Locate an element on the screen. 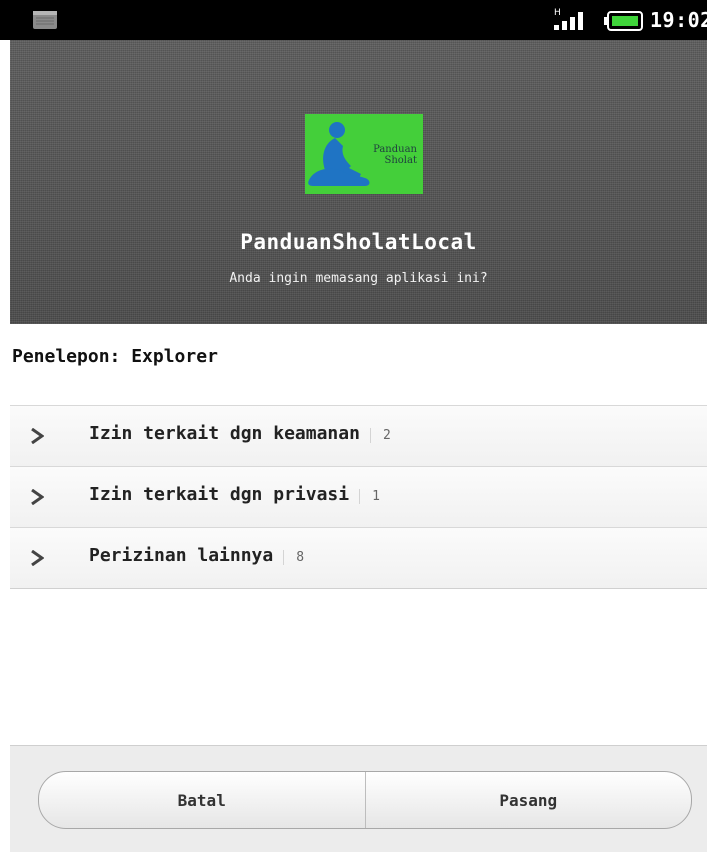 Image resolution: width=707 pixels, height=852 pixels. install-button: Pasang is located at coordinates (528, 800).